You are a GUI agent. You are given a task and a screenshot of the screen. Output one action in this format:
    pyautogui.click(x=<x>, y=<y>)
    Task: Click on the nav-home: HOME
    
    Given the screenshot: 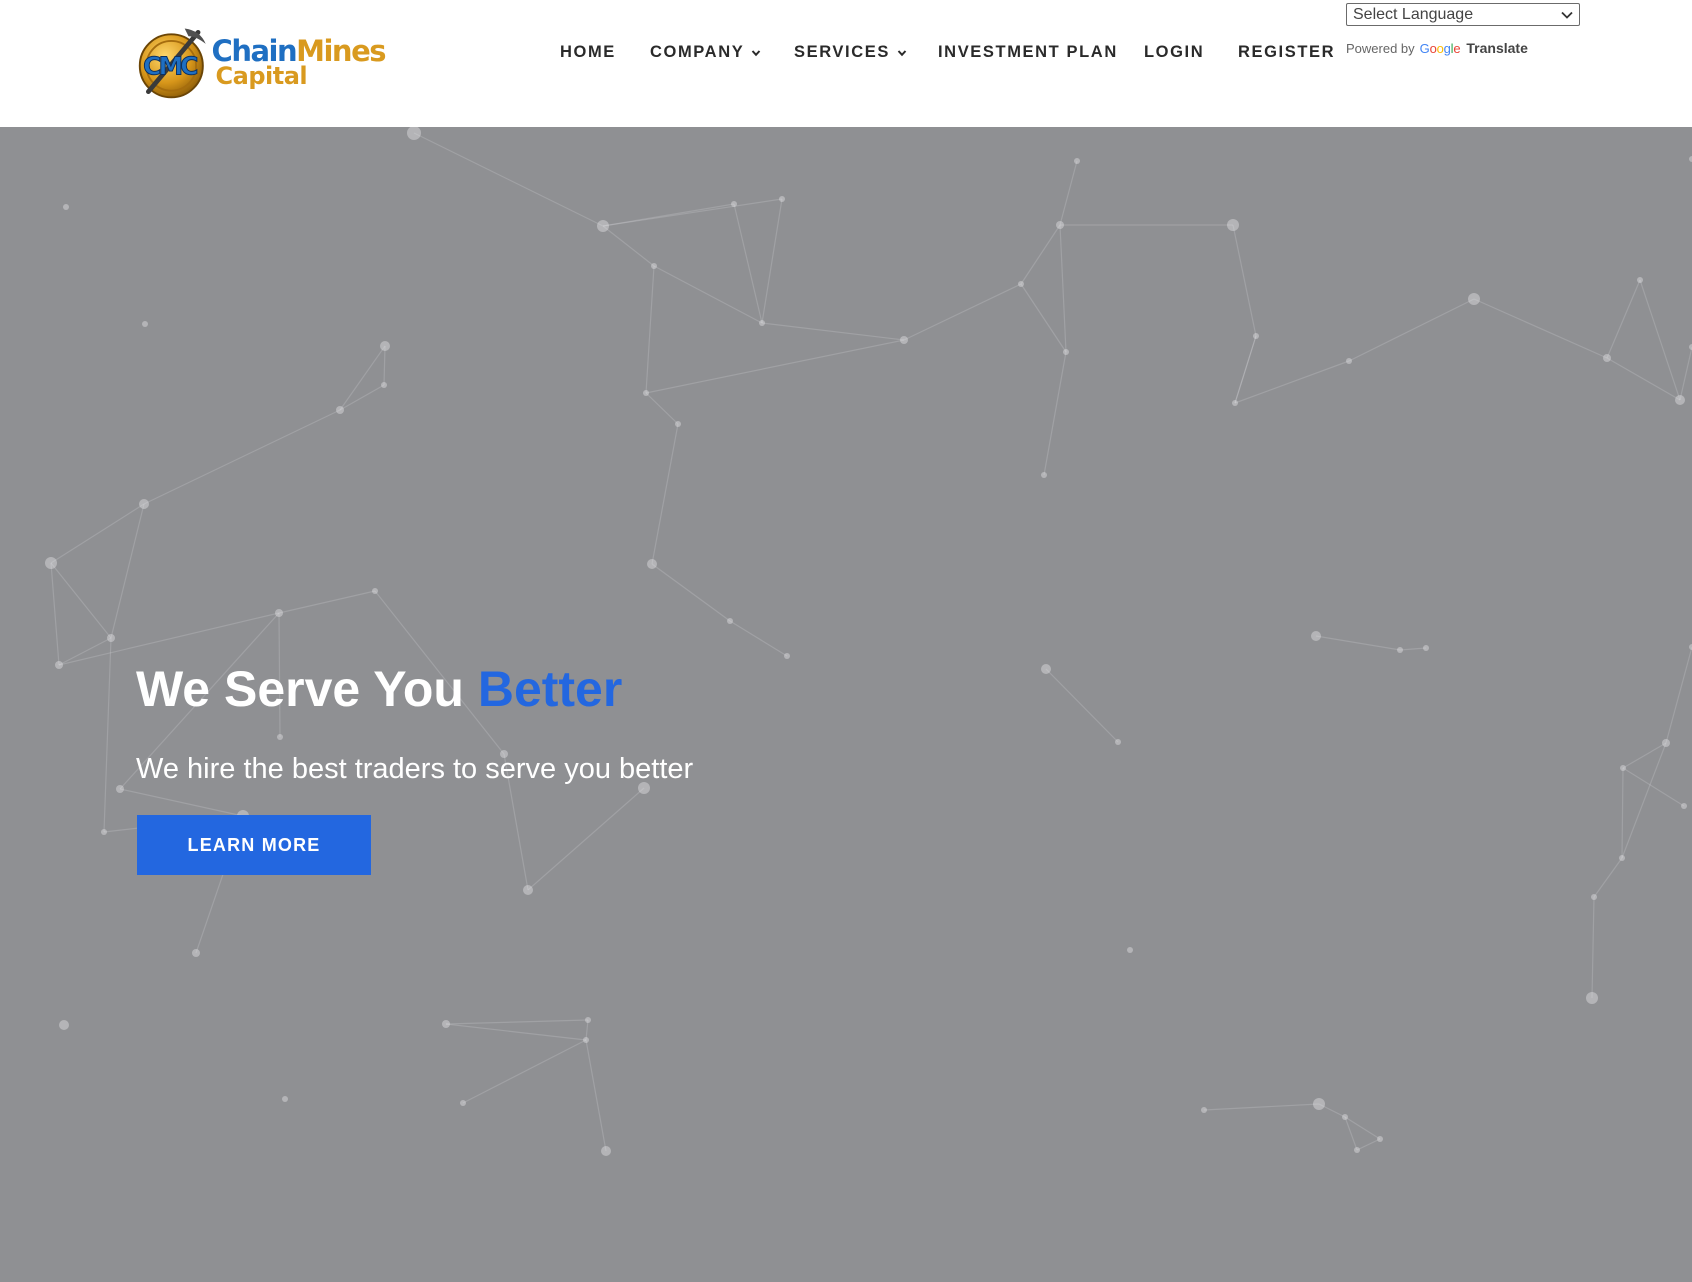 What is the action you would take?
    pyautogui.click(x=588, y=52)
    